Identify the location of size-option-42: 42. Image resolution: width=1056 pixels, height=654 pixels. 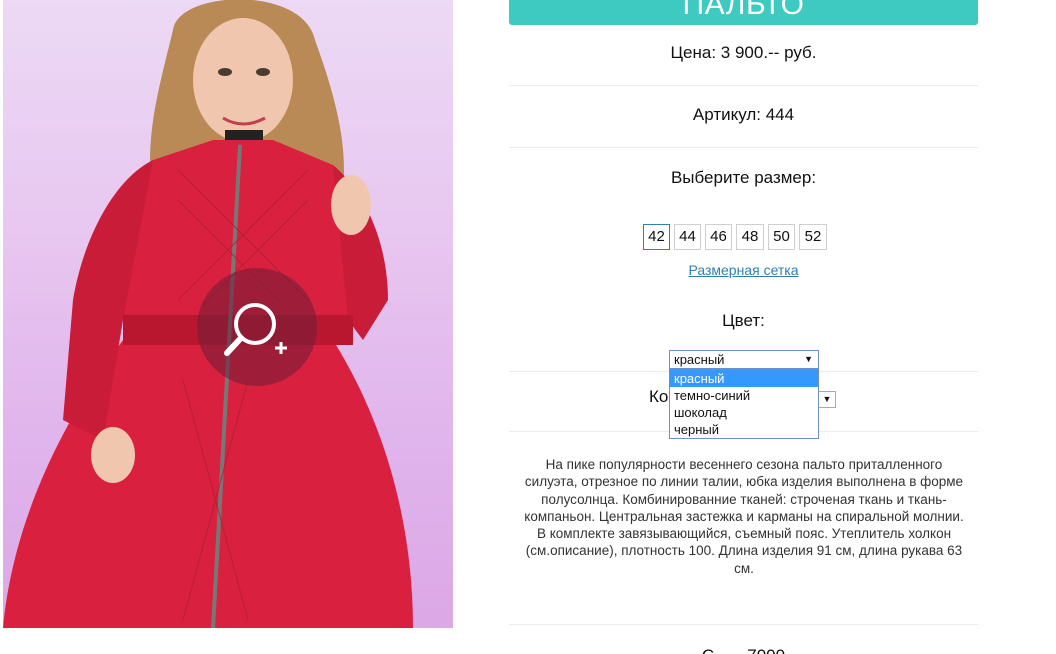
(656, 237).